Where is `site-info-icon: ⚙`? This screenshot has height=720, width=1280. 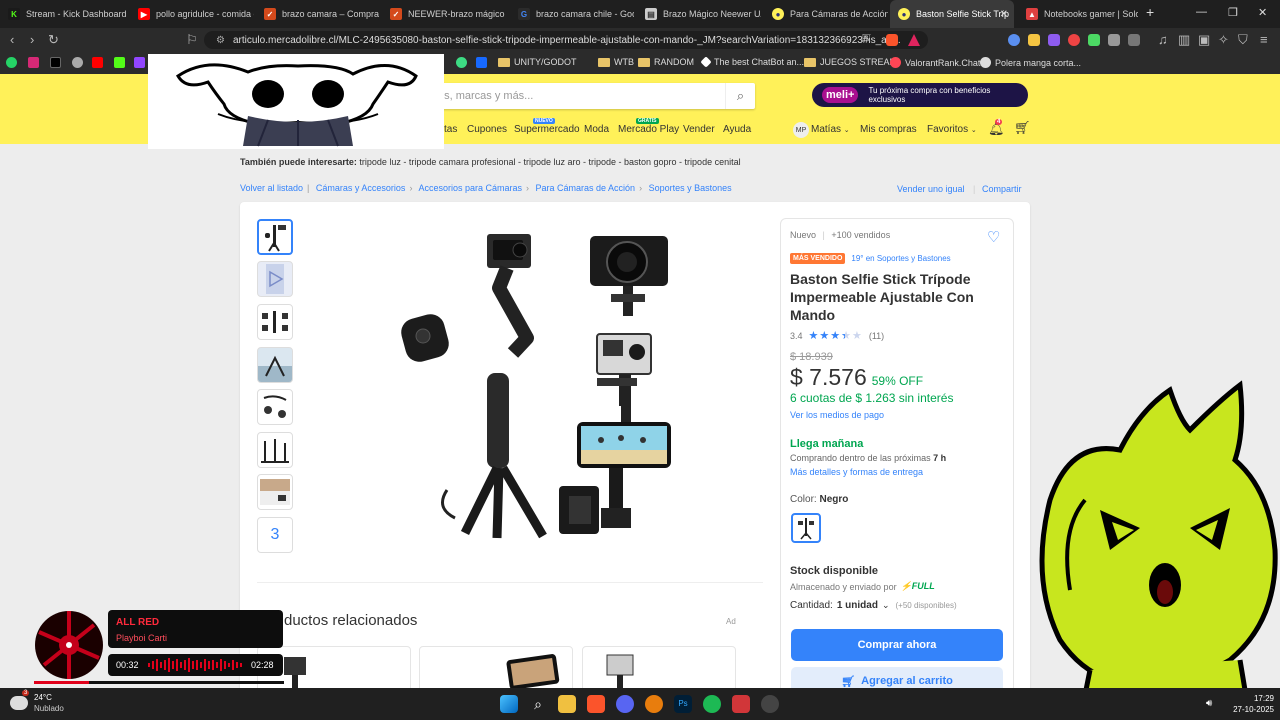
site-info-icon: ⚙ is located at coordinates (220, 40).